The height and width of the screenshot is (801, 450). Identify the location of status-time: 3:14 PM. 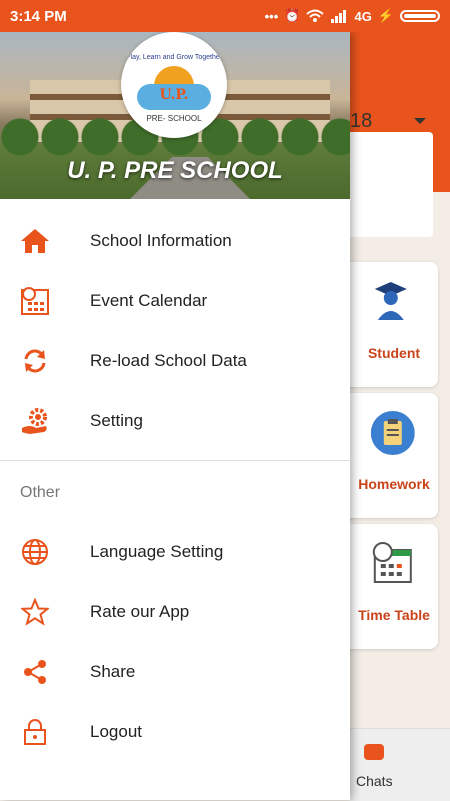
(38, 16).